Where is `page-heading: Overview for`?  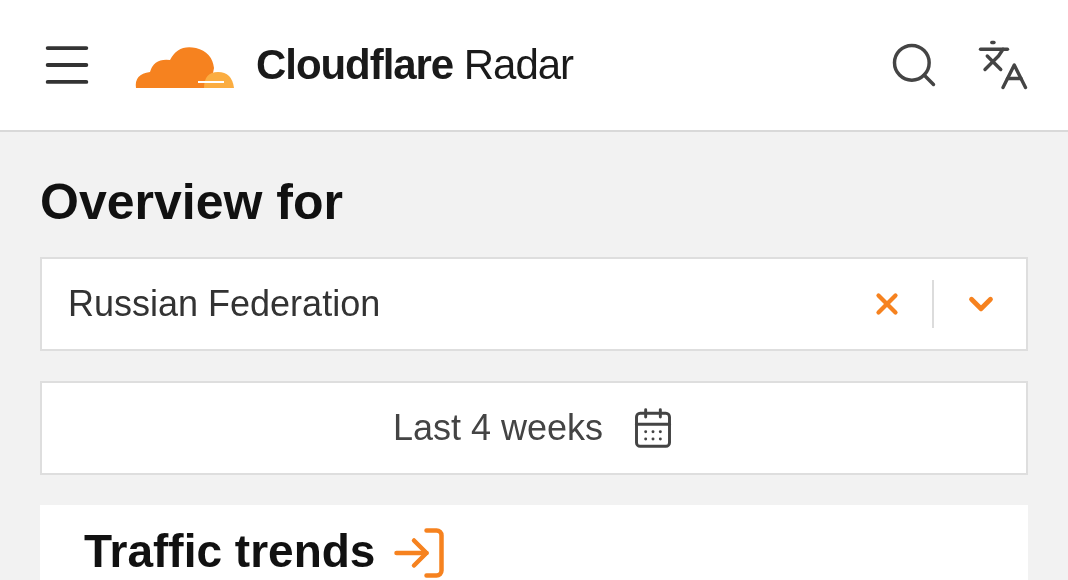
page-heading: Overview for is located at coordinates (192, 202).